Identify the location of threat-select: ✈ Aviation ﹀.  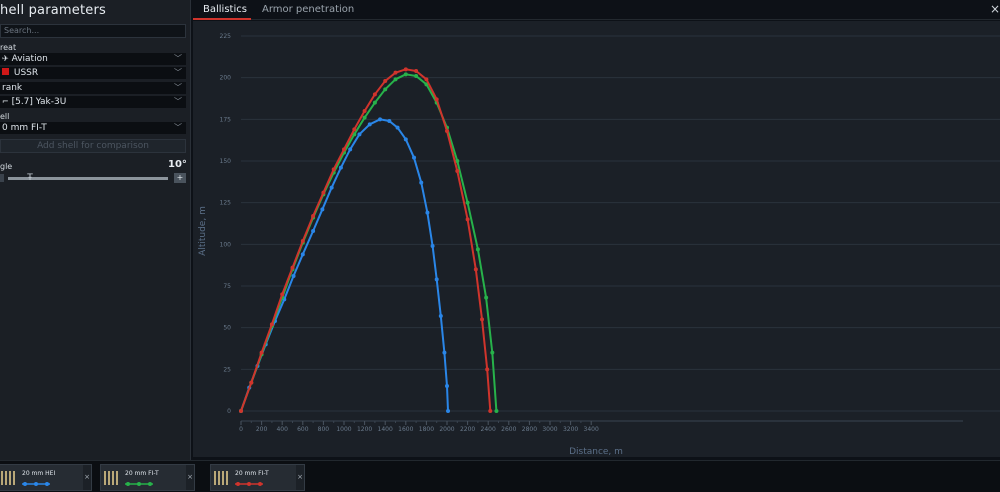
(93, 59).